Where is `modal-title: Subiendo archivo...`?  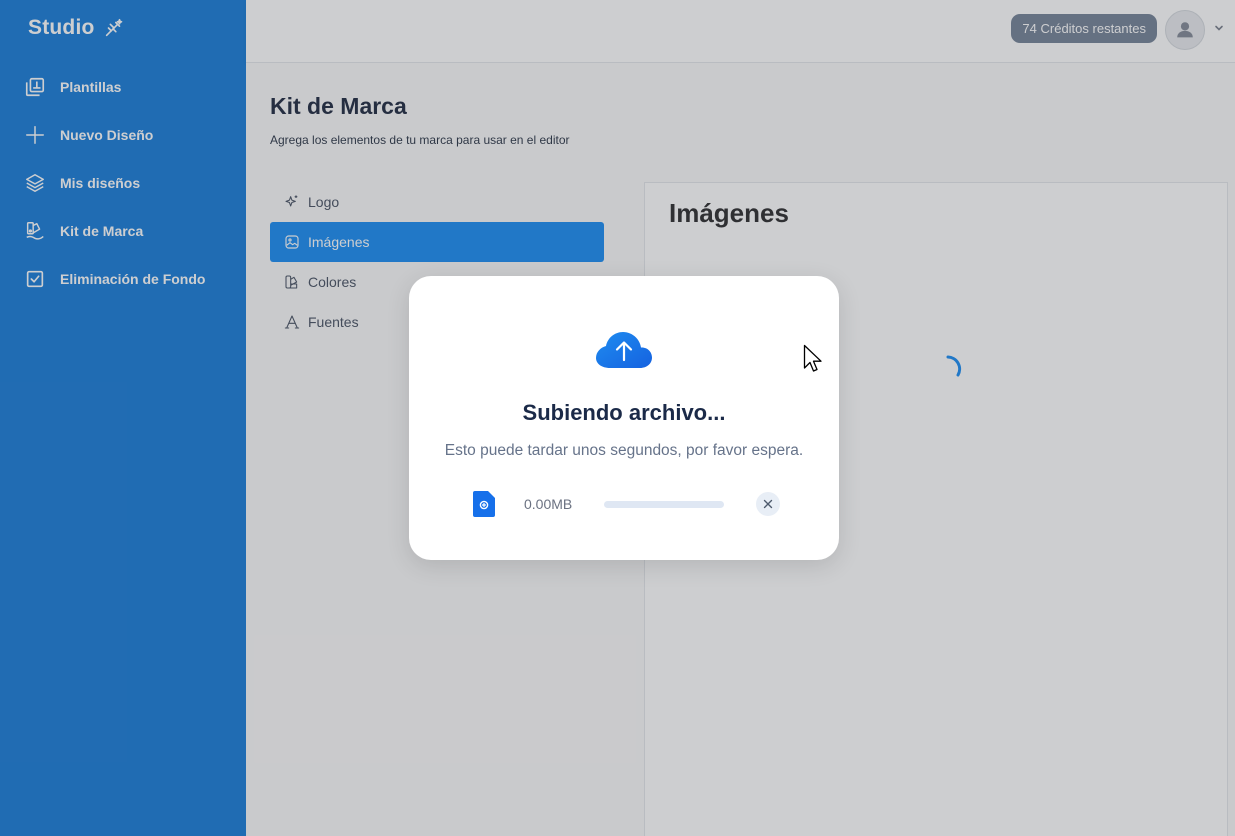
modal-title: Subiendo archivo... is located at coordinates (624, 412).